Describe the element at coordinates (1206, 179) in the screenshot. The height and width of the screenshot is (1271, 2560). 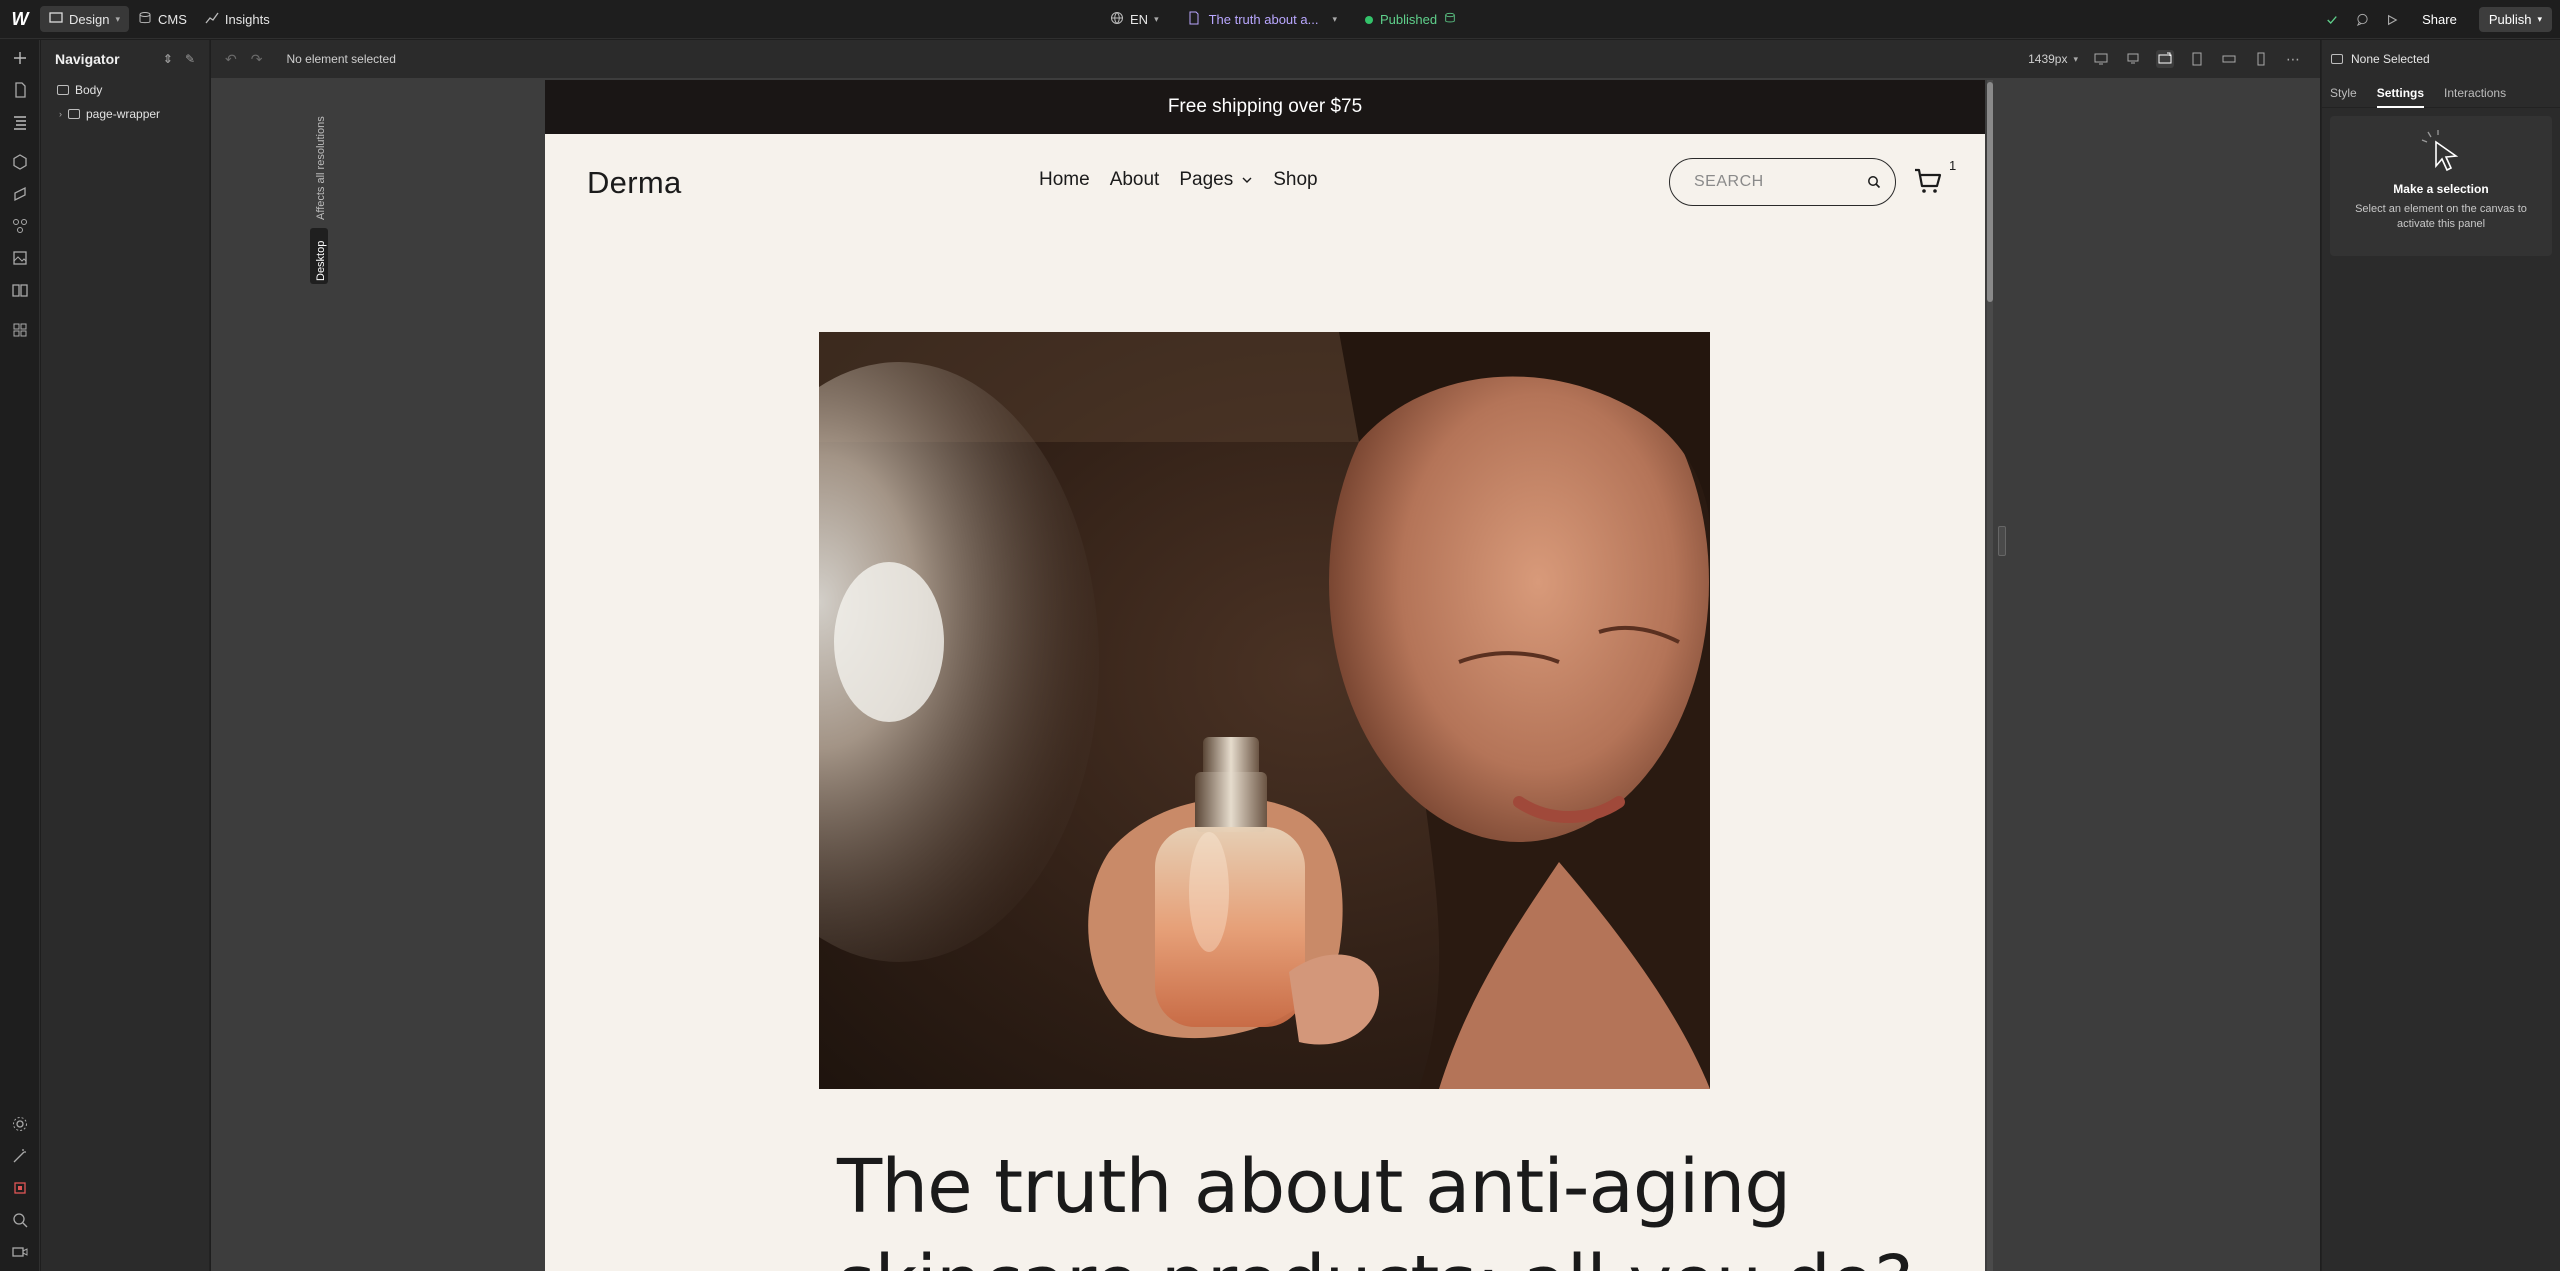
I see `menu-pages: Pages` at that location.